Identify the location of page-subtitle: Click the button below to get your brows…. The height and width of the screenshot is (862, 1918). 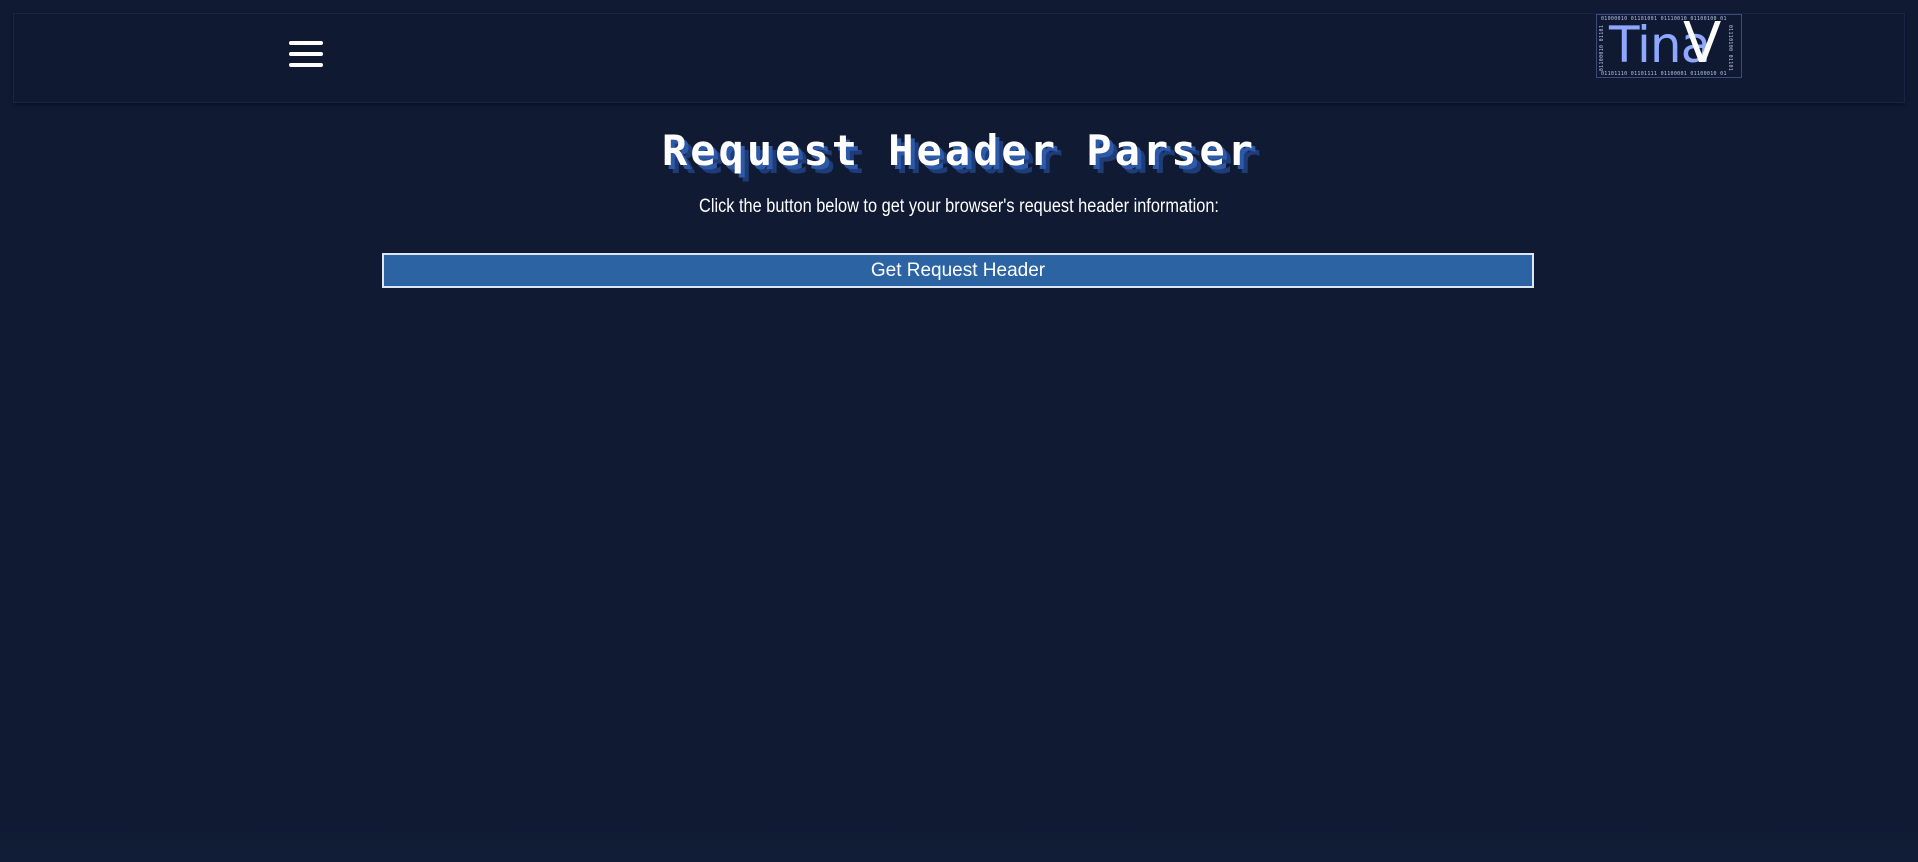
(959, 206).